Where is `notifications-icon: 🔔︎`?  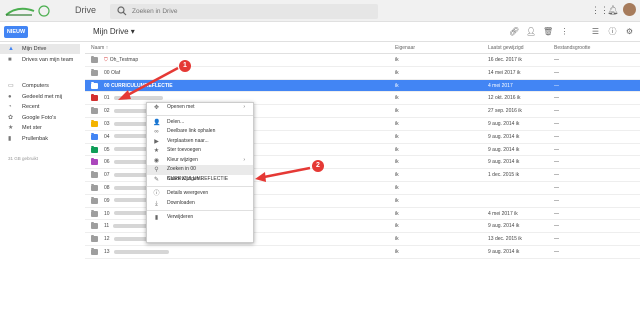 notifications-icon: 🔔︎ is located at coordinates (612, 10).